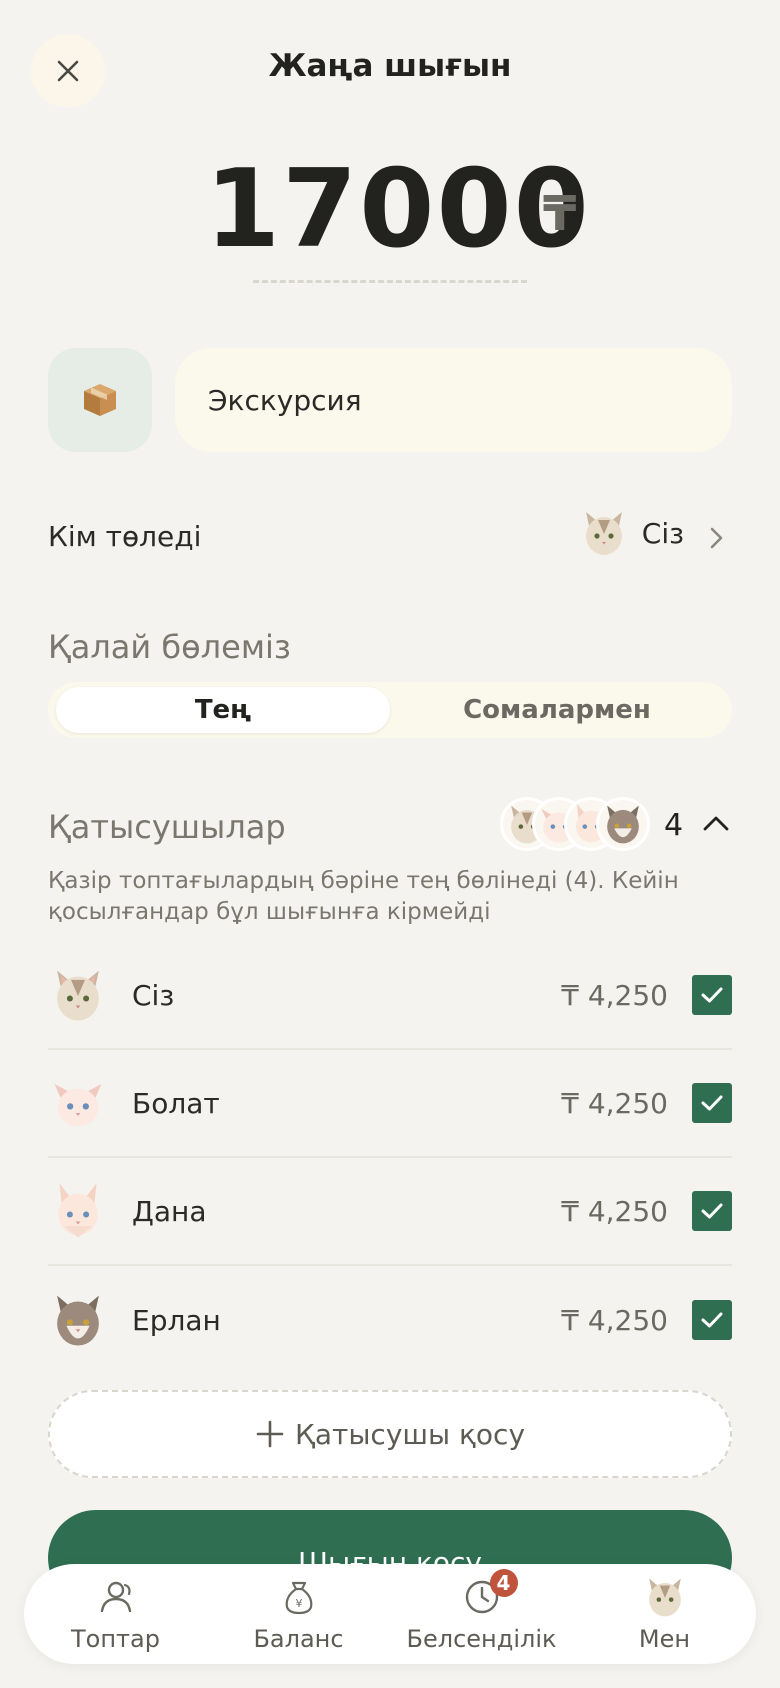 Image resolution: width=780 pixels, height=1688 pixels. I want to click on people-icon, so click(115, 1597).